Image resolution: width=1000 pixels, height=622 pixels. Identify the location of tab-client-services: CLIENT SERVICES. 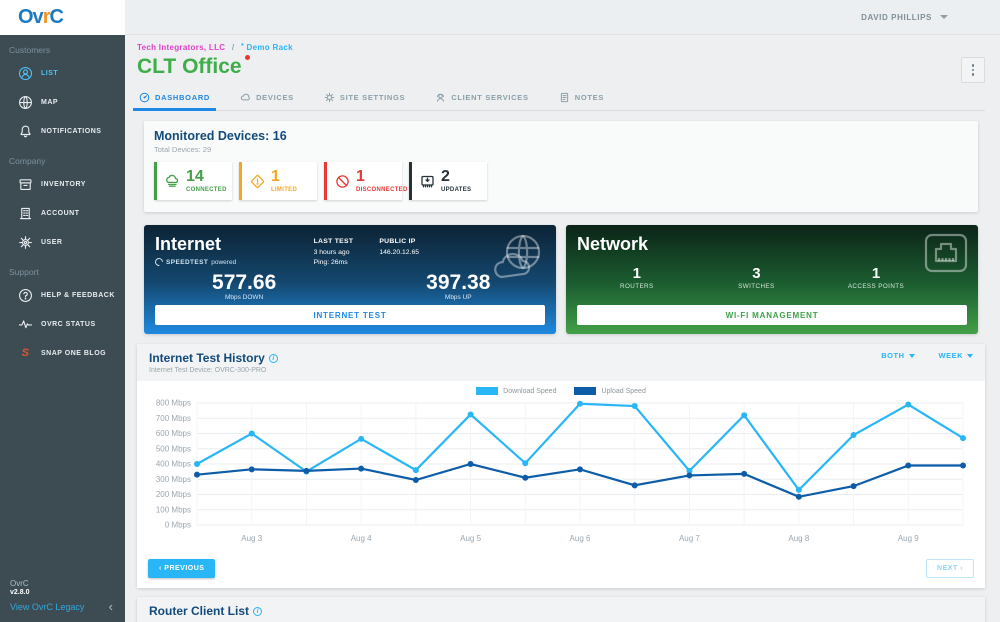
(481, 98).